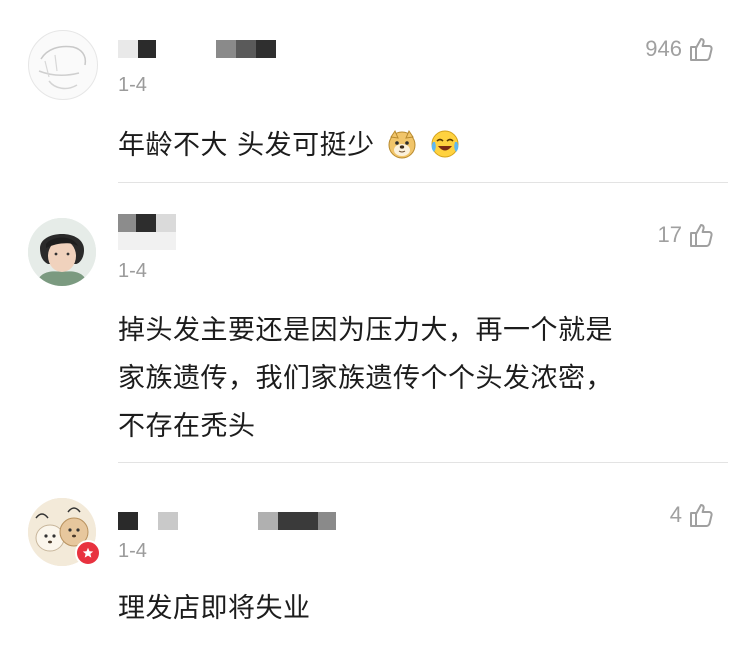 The image size is (750, 647). What do you see at coordinates (669, 234) in the screenshot?
I see `like-count: 17` at bounding box center [669, 234].